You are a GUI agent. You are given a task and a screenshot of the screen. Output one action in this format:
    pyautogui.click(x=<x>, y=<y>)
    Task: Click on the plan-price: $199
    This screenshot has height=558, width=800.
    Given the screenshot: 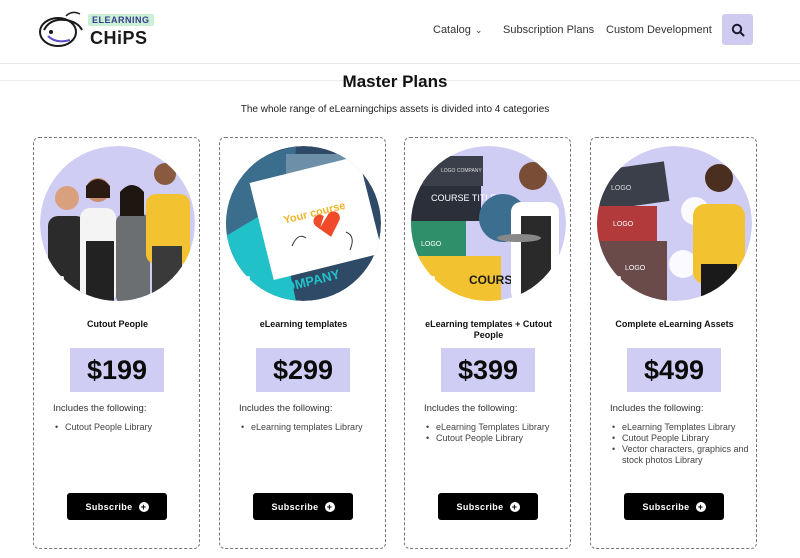 What is the action you would take?
    pyautogui.click(x=117, y=370)
    